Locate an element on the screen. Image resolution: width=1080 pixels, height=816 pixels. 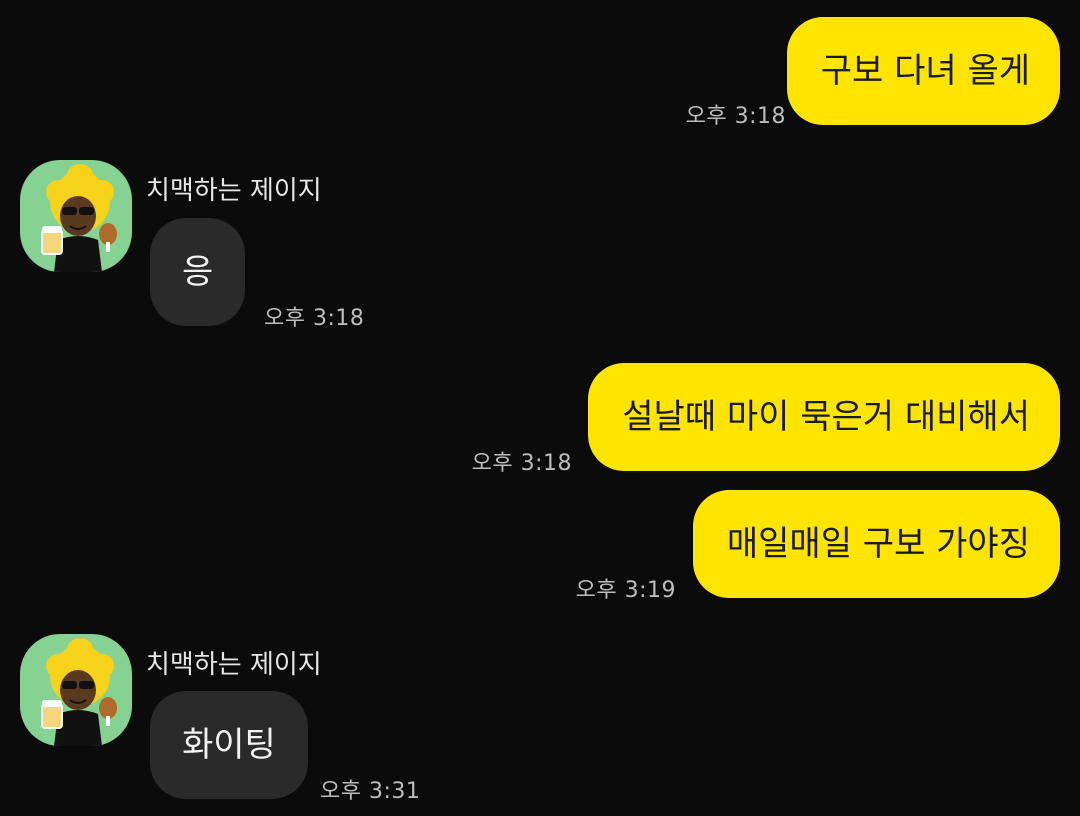
message-bubble: 설날때 마이 묵은거 대비해서 is located at coordinates (824, 417).